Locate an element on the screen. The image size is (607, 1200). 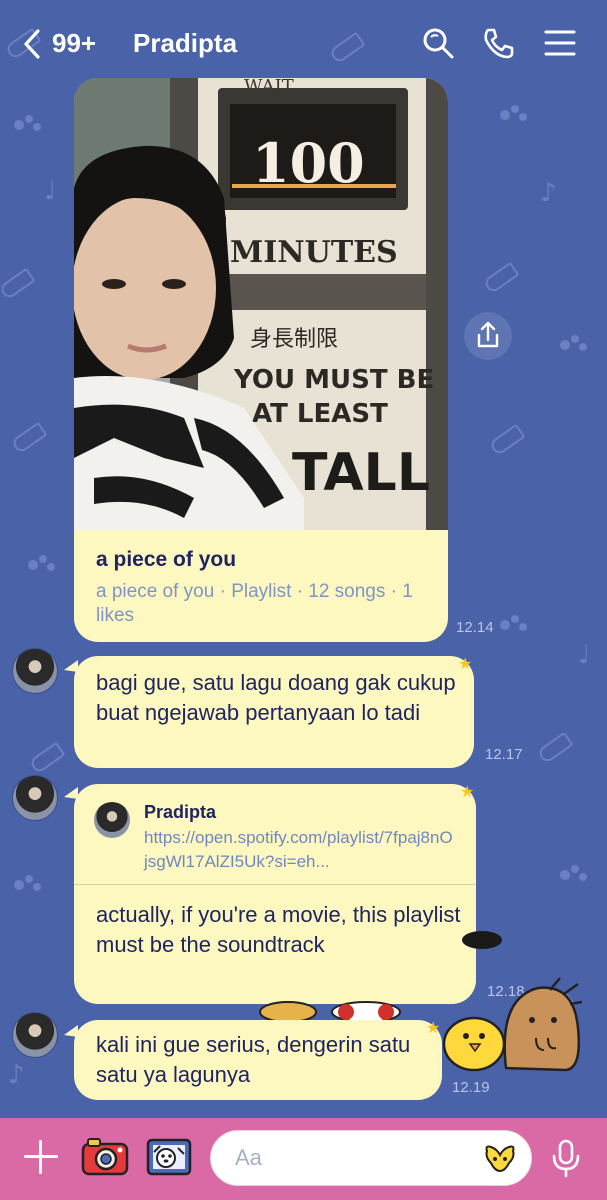
emoji-sticker-icon is located at coordinates (500, 1159).